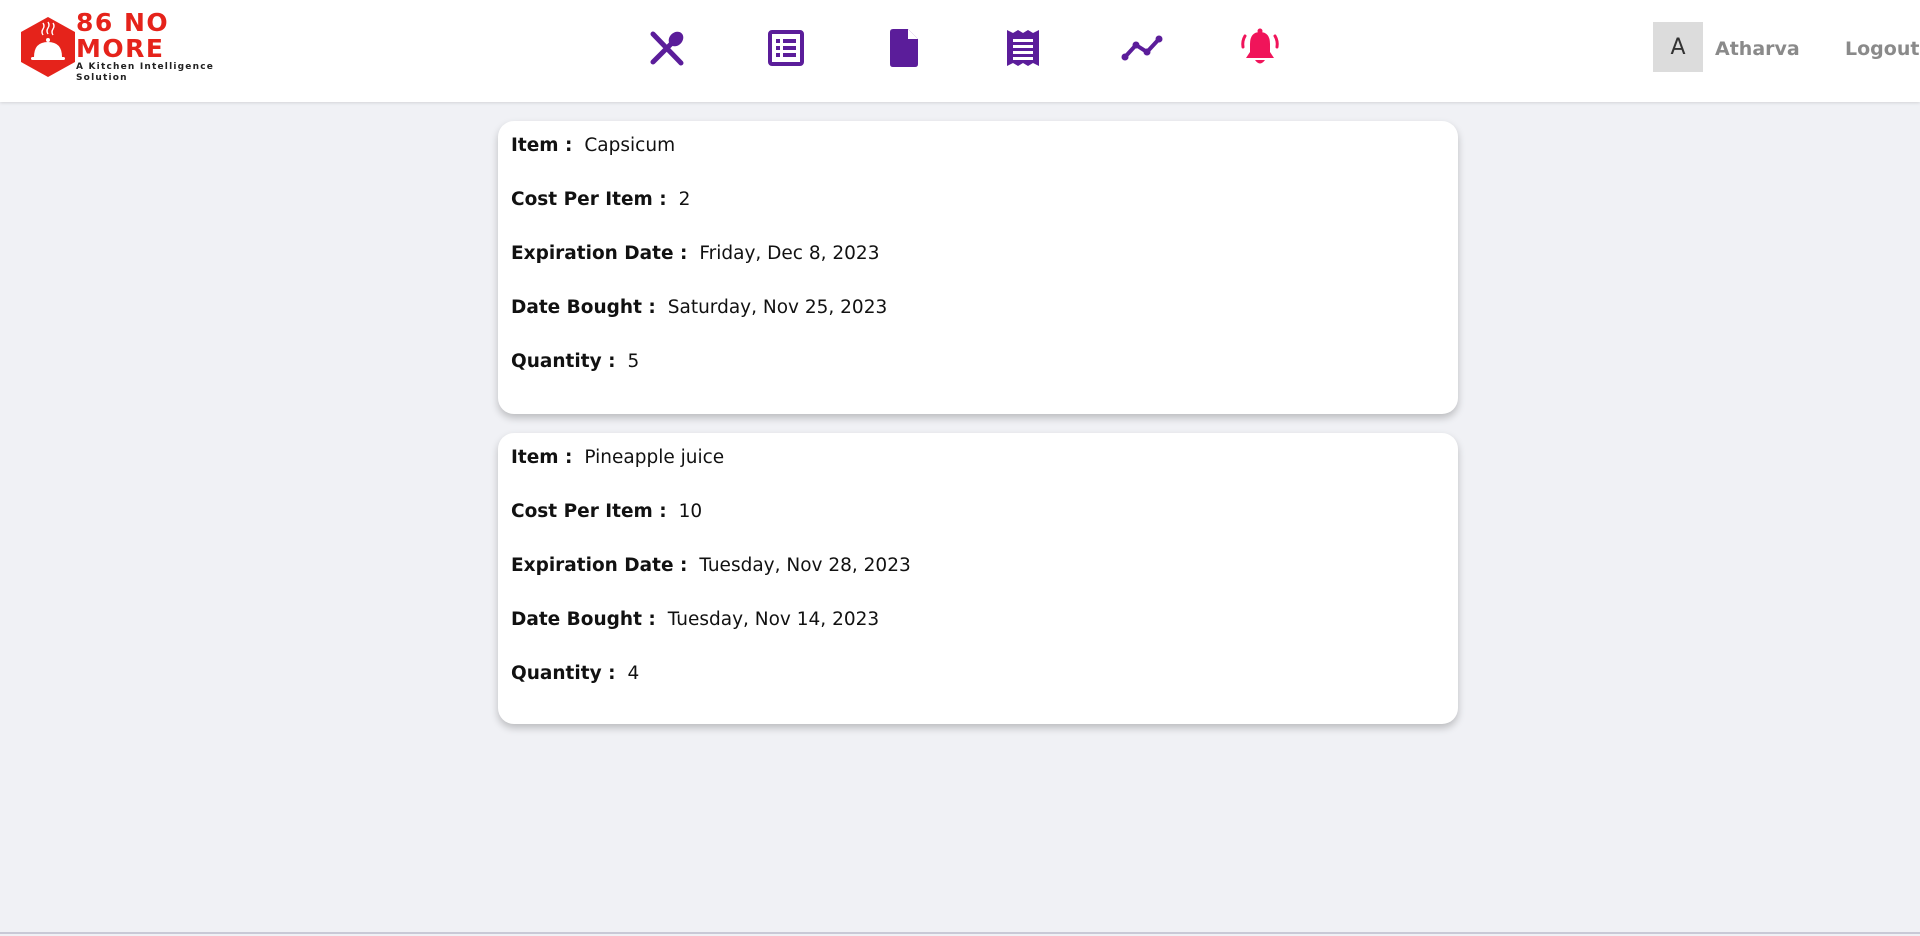  I want to click on logo-subtitle: A Kitchen Intelligence Solution, so click(145, 72).